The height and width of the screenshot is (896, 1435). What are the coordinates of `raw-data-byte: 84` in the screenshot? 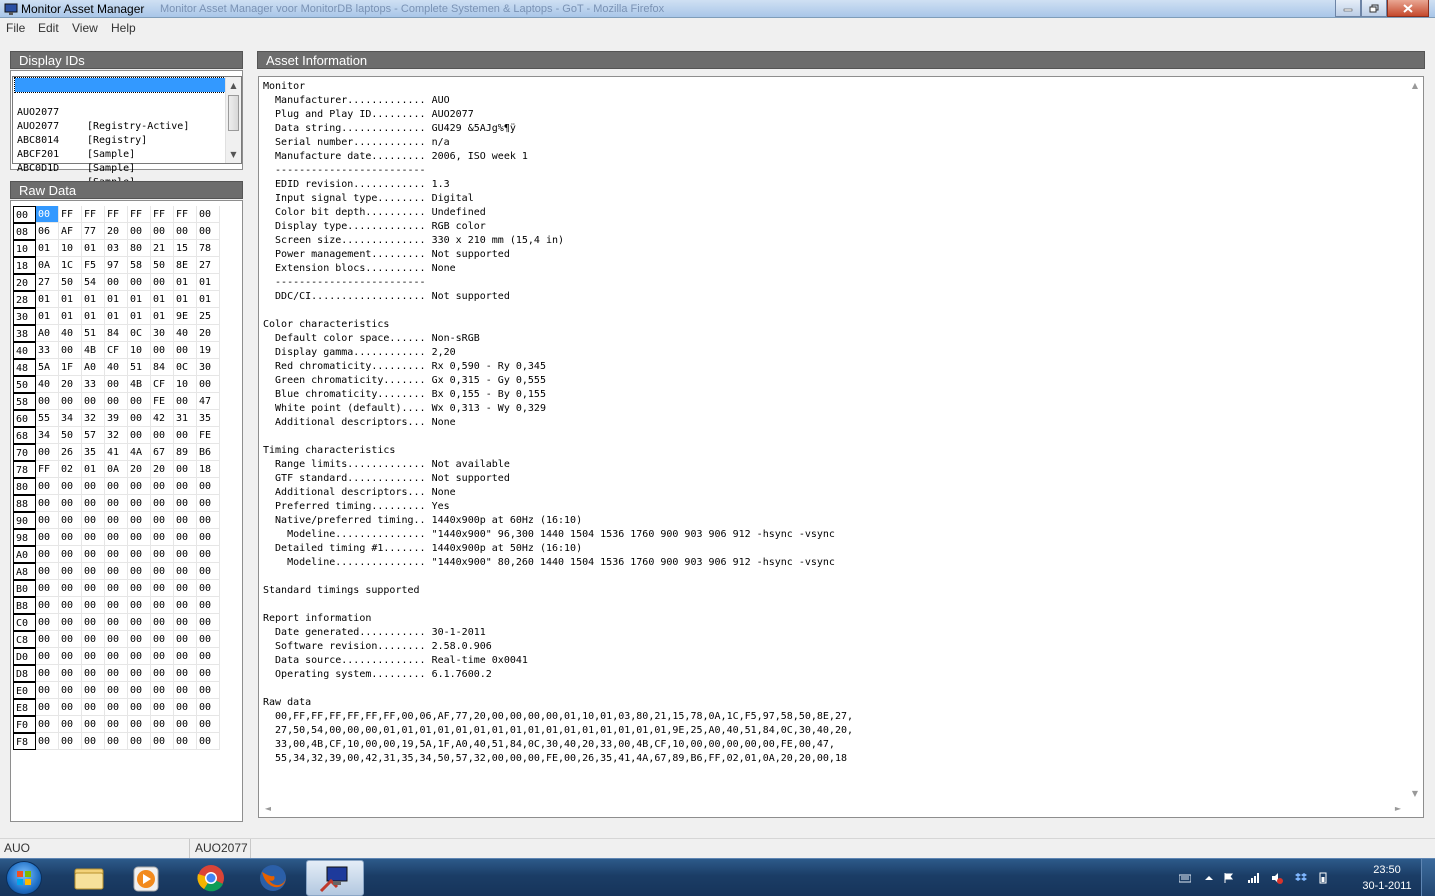 It's located at (162, 367).